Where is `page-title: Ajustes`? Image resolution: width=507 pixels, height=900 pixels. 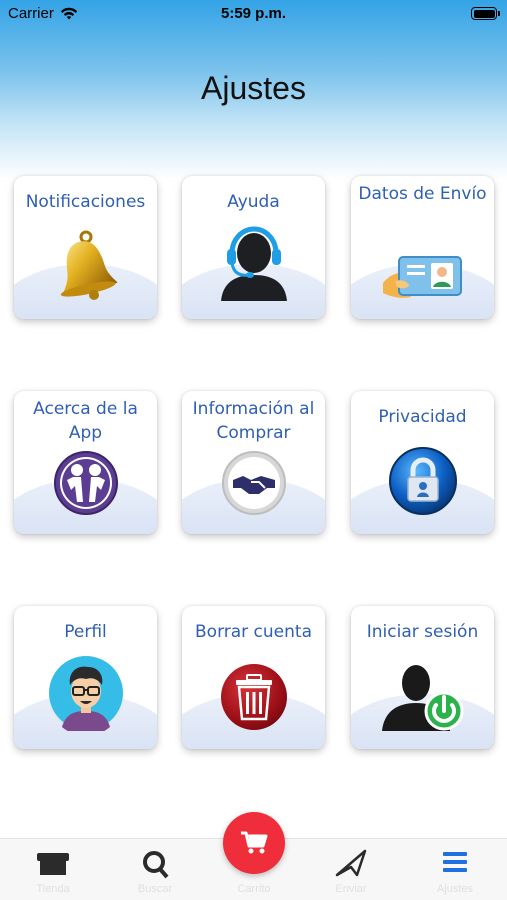 page-title: Ajustes is located at coordinates (253, 88).